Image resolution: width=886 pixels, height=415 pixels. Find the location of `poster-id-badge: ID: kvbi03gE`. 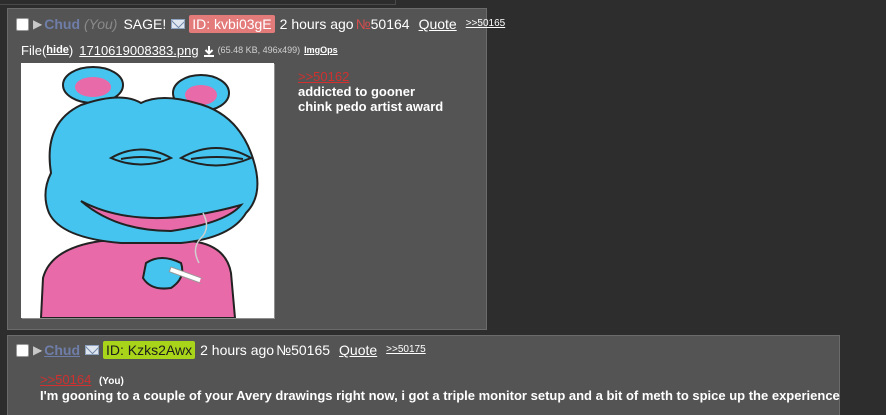

poster-id-badge: ID: kvbi03gE is located at coordinates (232, 24).